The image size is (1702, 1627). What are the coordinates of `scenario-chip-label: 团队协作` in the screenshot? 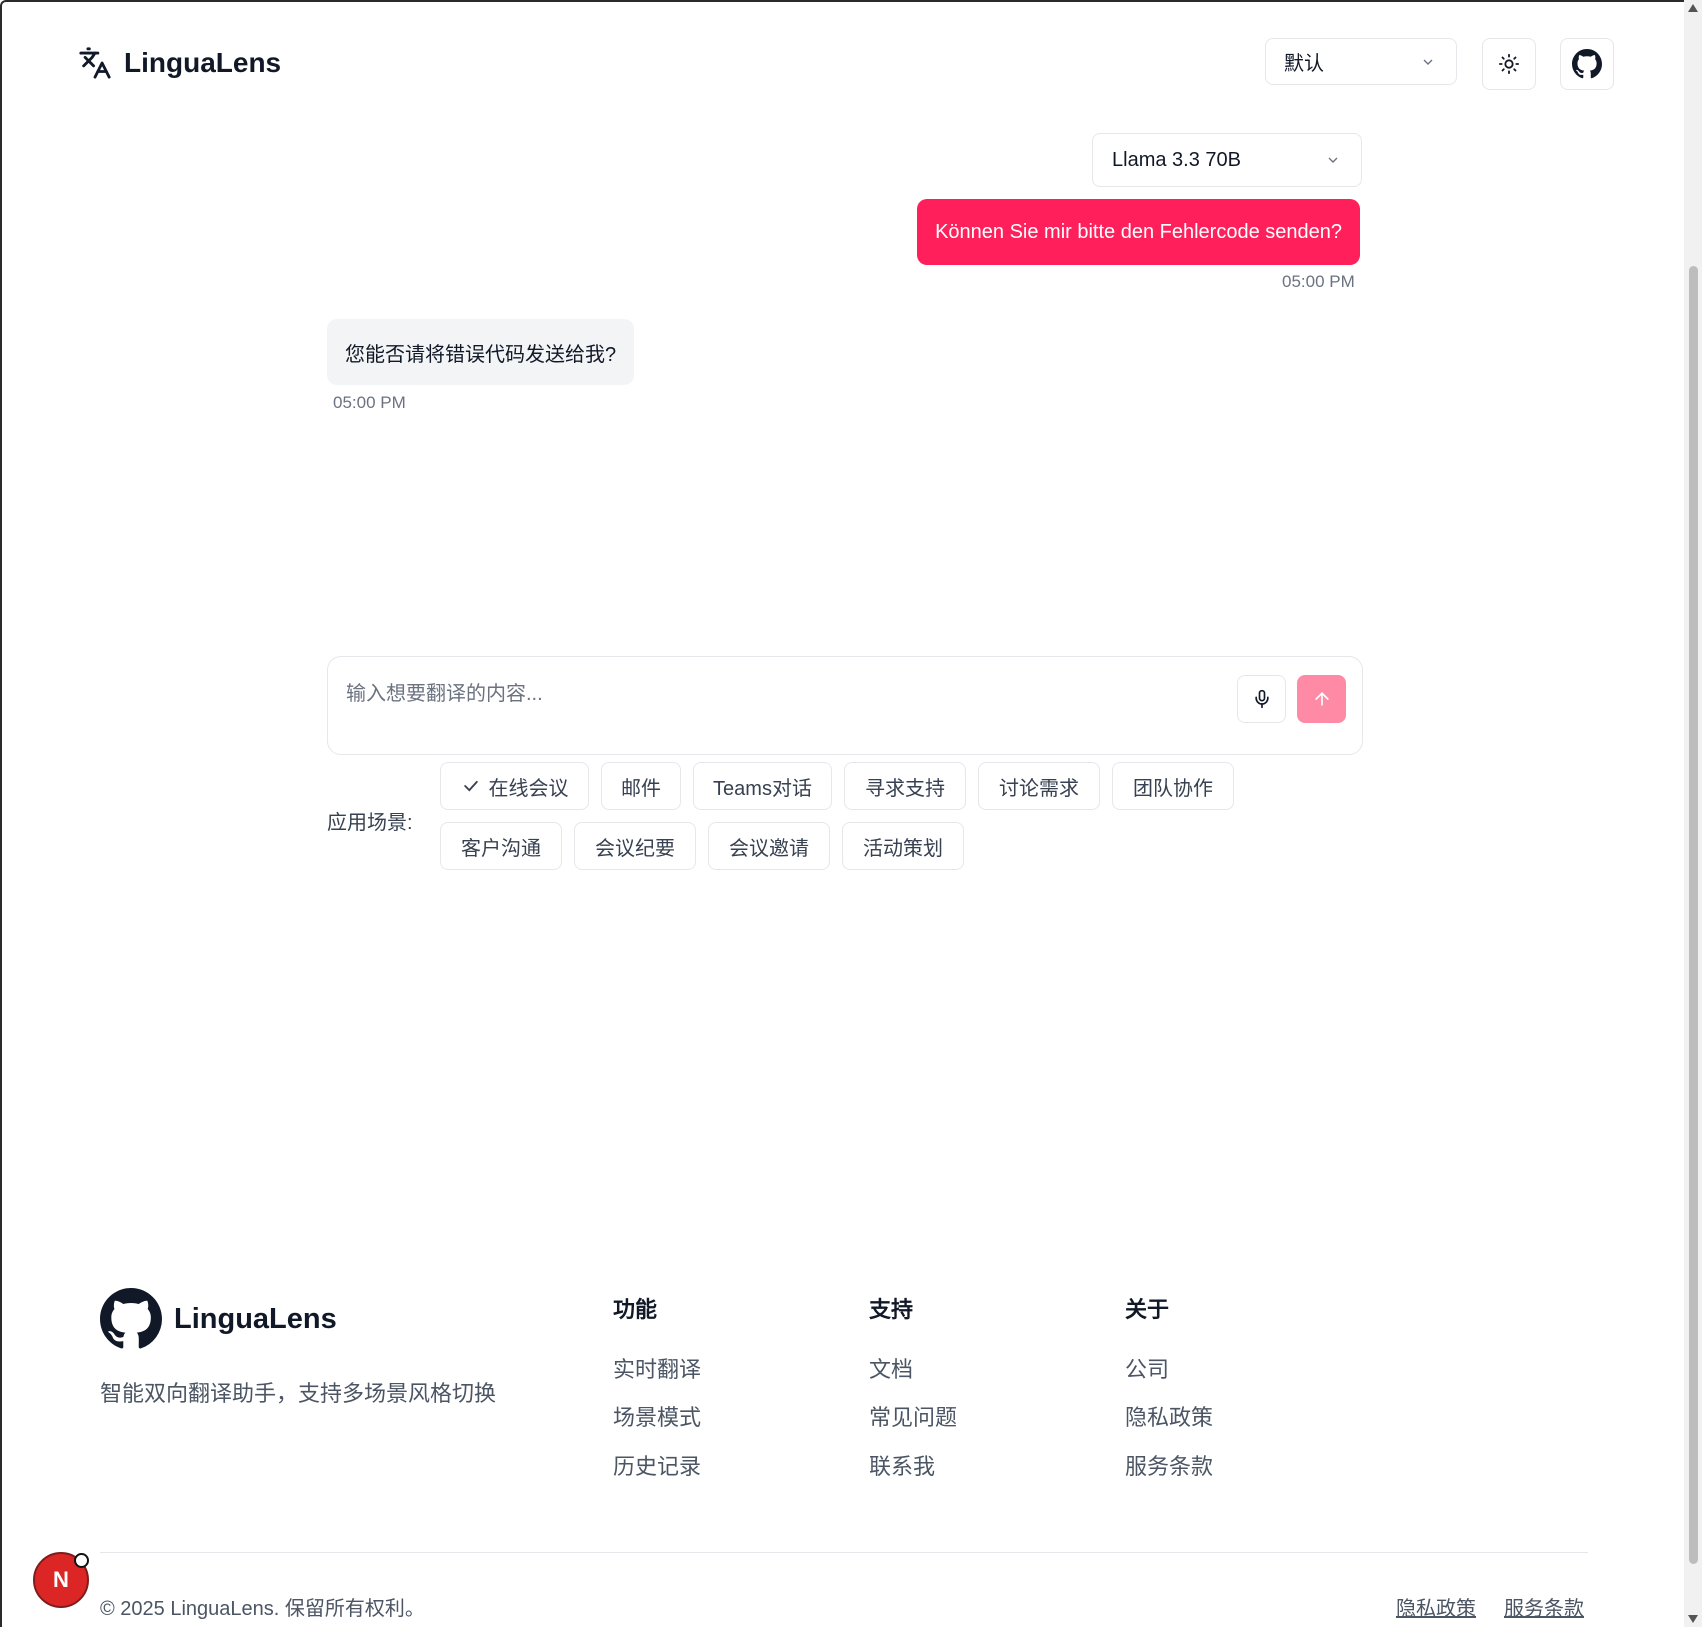 It's located at (1173, 788).